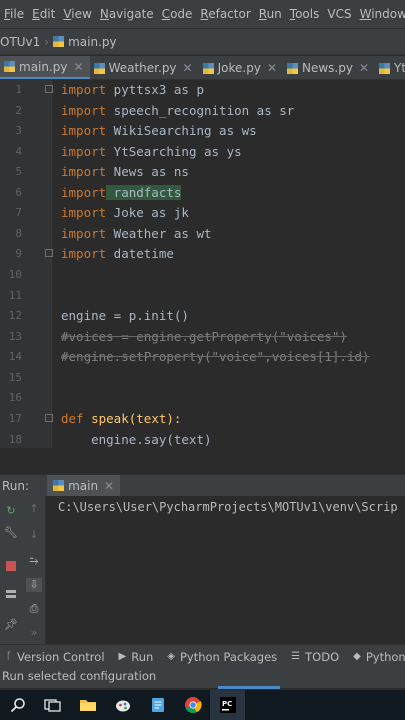 The height and width of the screenshot is (720, 405). Describe the element at coordinates (249, 687) in the screenshot. I see `progress-bar` at that location.